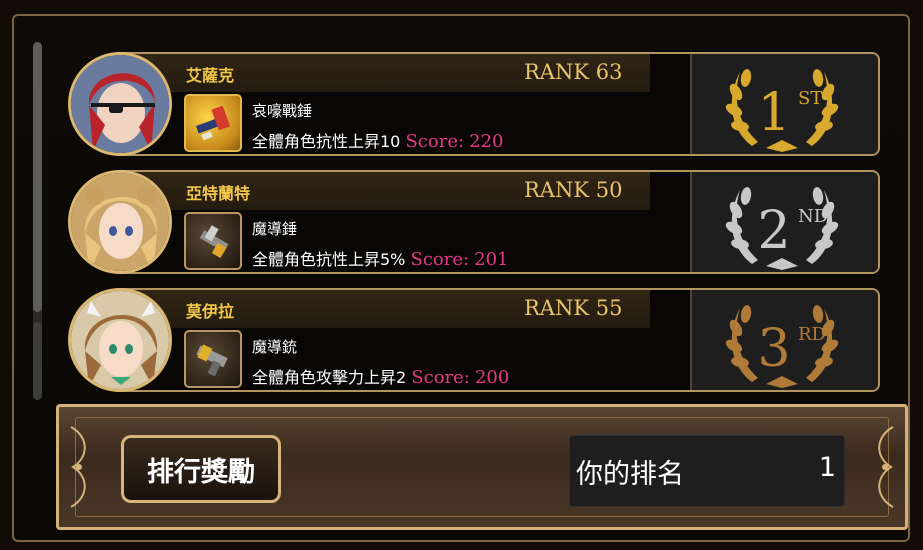  What do you see at coordinates (329, 259) in the screenshot?
I see `effect-text: 全體角色抗性上昇5%` at bounding box center [329, 259].